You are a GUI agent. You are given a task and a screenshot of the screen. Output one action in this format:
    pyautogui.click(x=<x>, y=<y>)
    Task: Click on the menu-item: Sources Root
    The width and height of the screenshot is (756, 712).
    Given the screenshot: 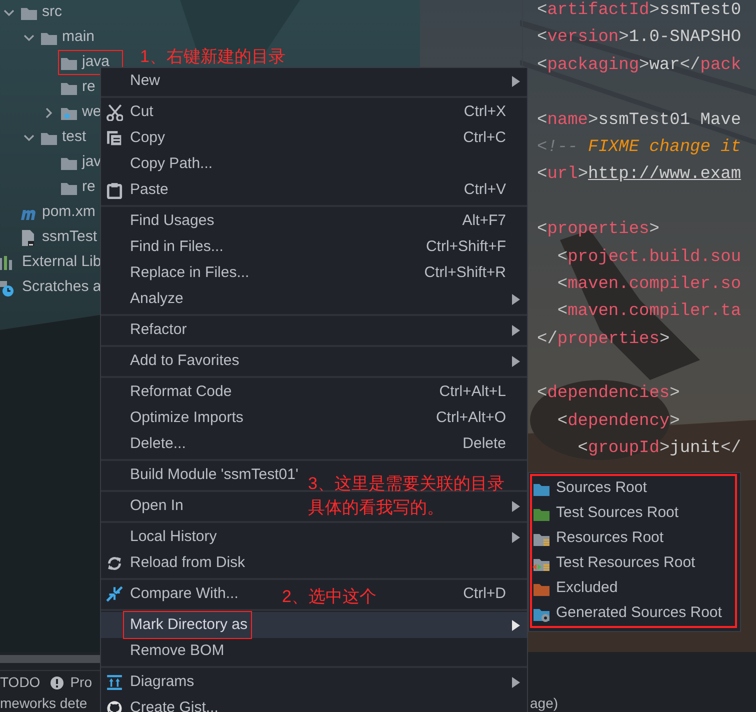 What is the action you would take?
    pyautogui.click(x=633, y=488)
    